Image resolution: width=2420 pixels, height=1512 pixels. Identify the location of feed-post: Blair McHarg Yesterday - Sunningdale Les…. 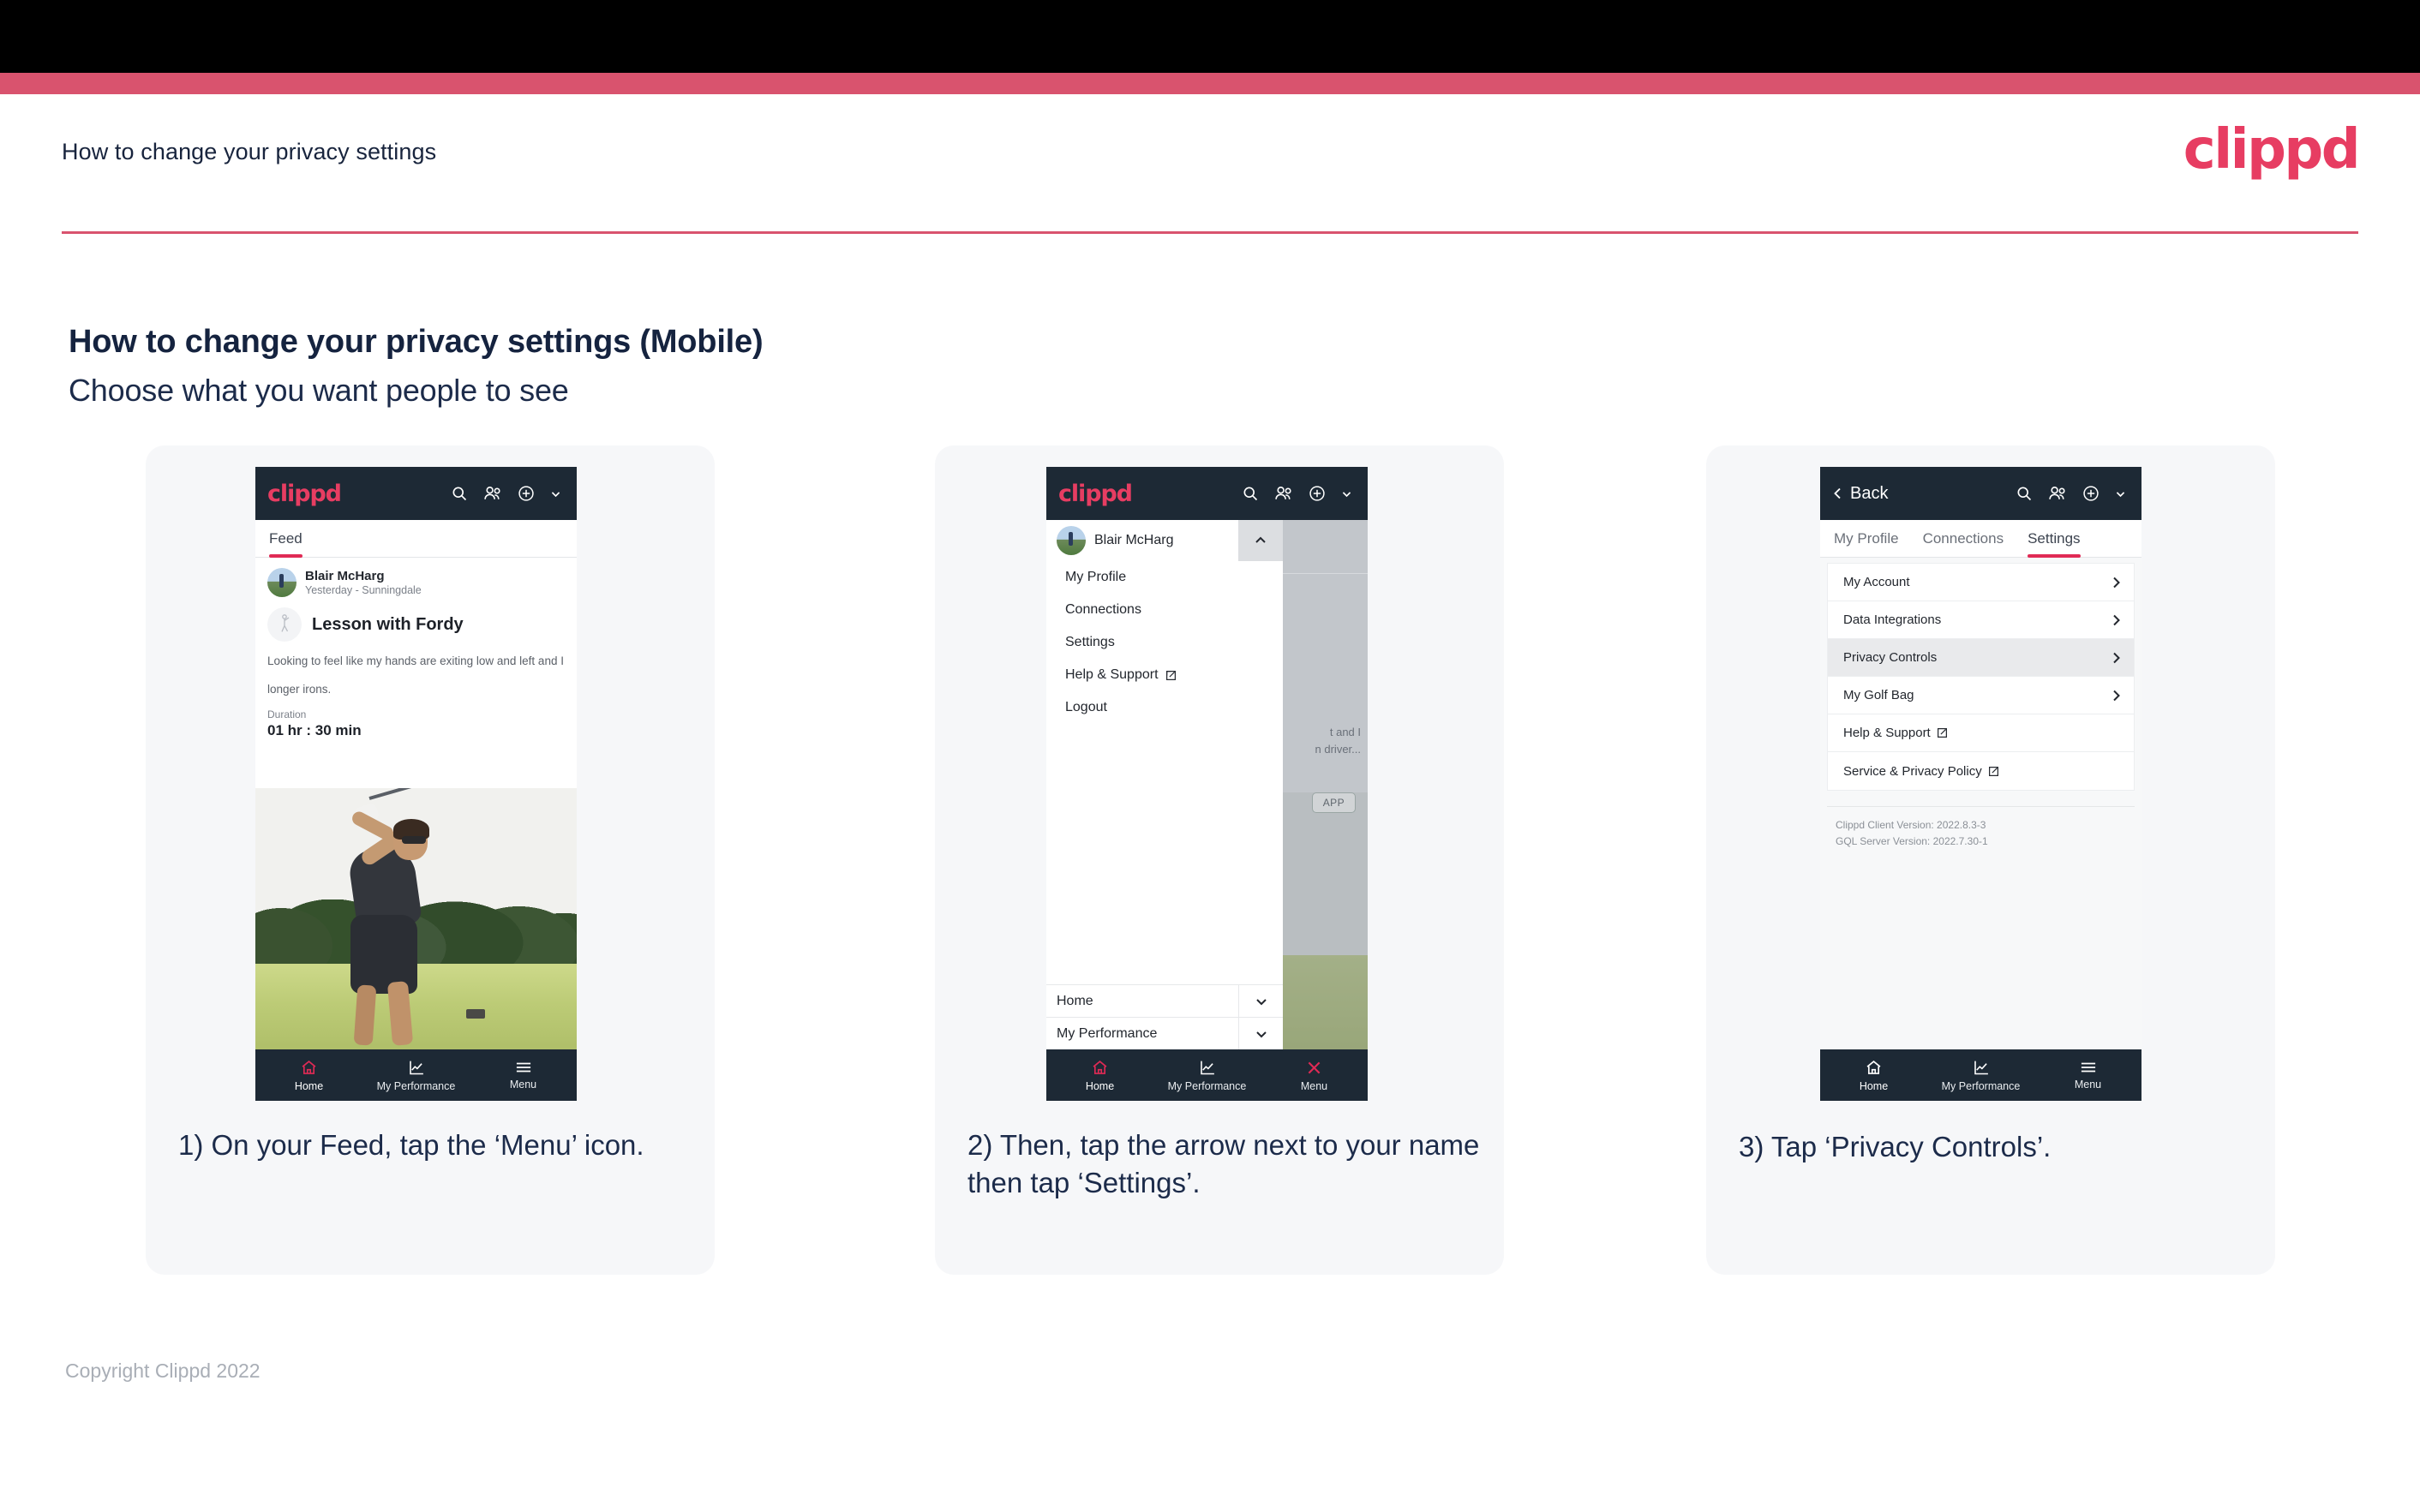
(416, 649).